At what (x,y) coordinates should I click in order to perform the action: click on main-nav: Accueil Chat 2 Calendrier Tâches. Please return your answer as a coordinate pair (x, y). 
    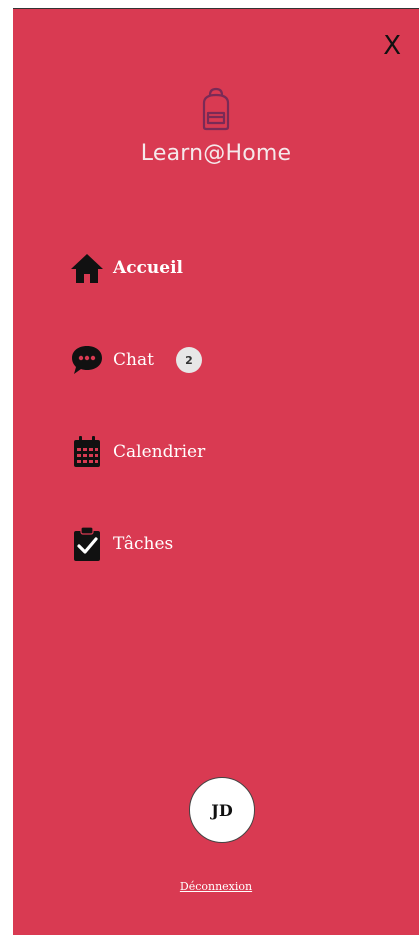
    Looking at the image, I should click on (137, 431).